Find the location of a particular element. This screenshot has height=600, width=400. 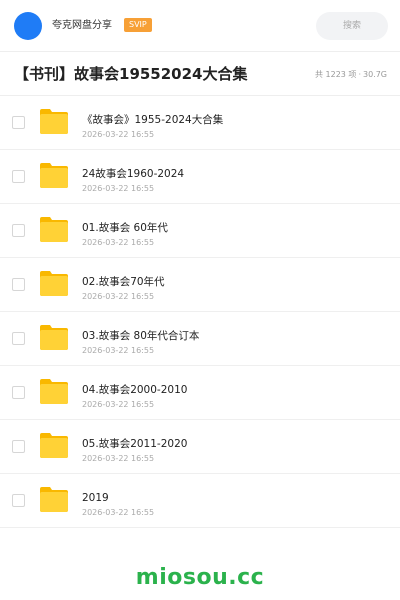

file-name: 04.故事会2000-2010 is located at coordinates (134, 390).